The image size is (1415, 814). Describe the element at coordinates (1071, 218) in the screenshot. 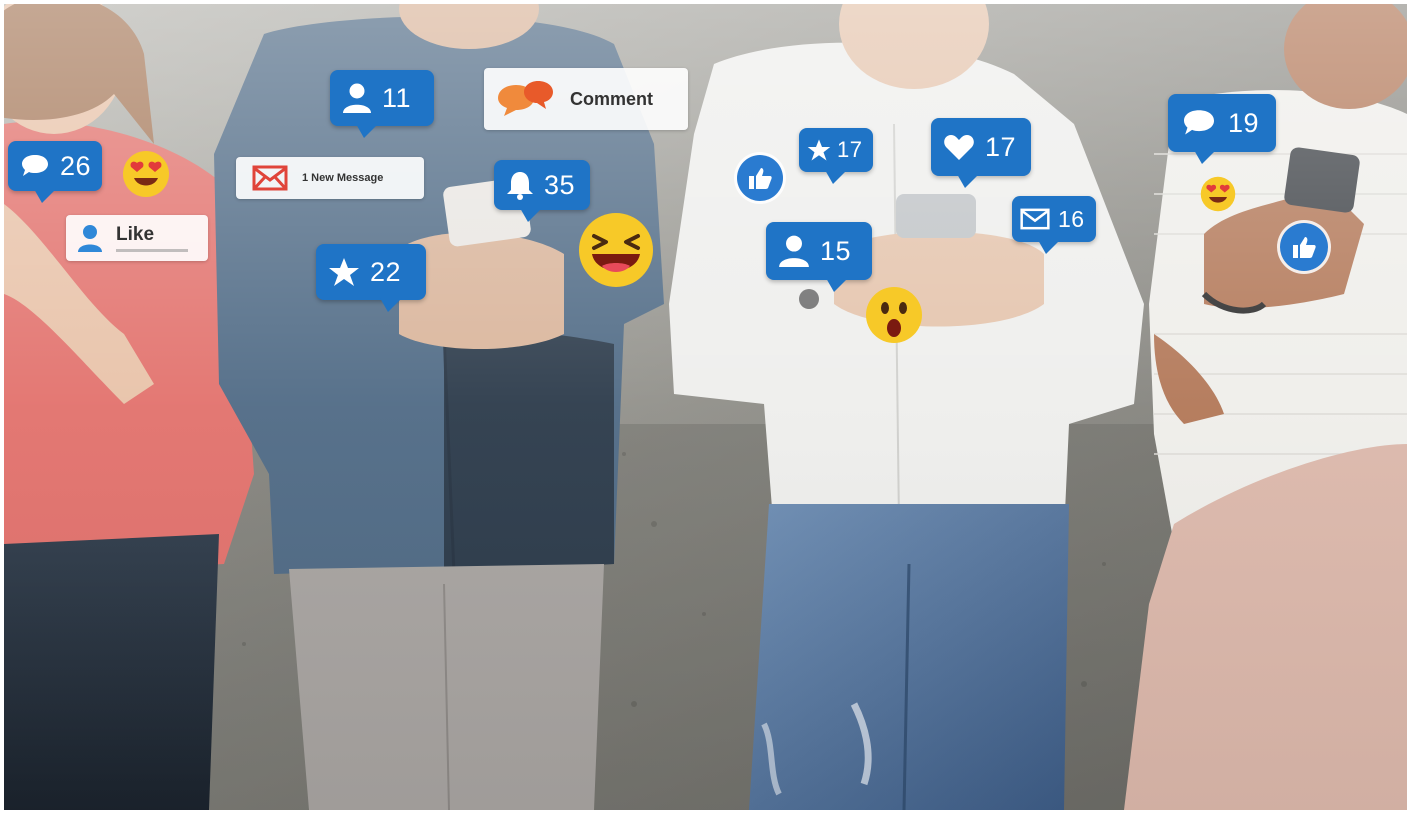

I see `mail-count: 16` at that location.